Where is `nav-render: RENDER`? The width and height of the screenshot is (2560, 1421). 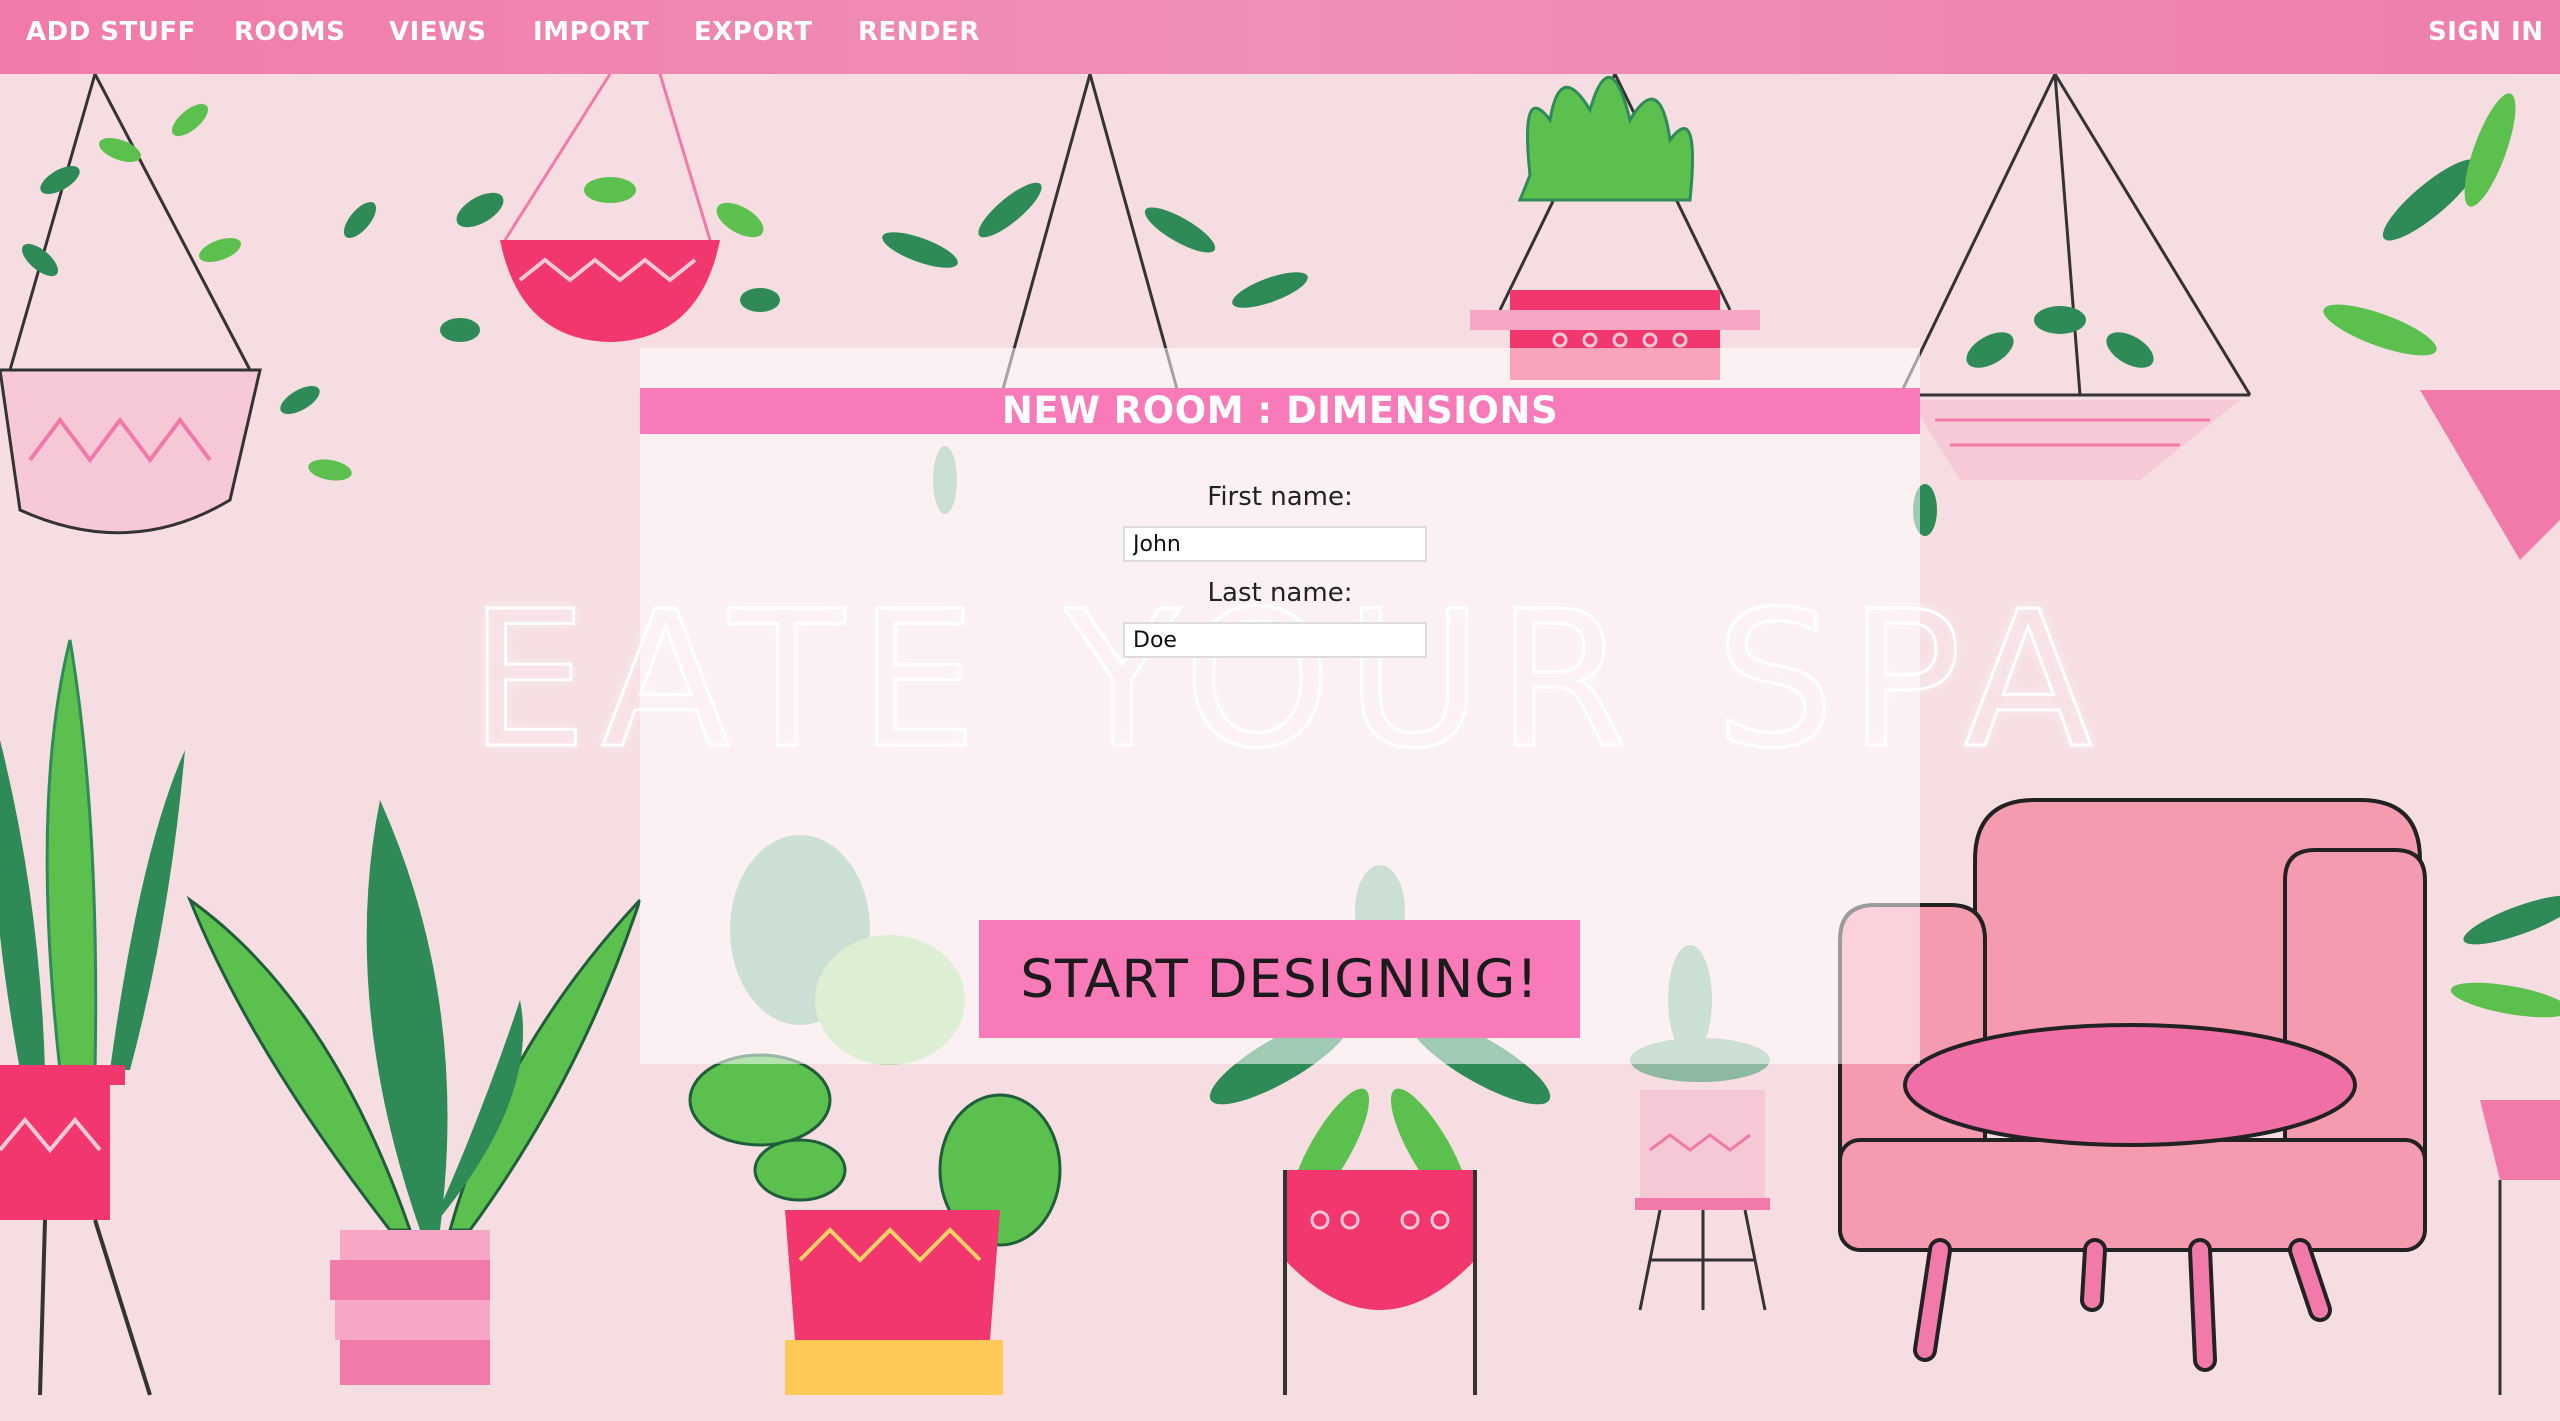
nav-render: RENDER is located at coordinates (919, 32).